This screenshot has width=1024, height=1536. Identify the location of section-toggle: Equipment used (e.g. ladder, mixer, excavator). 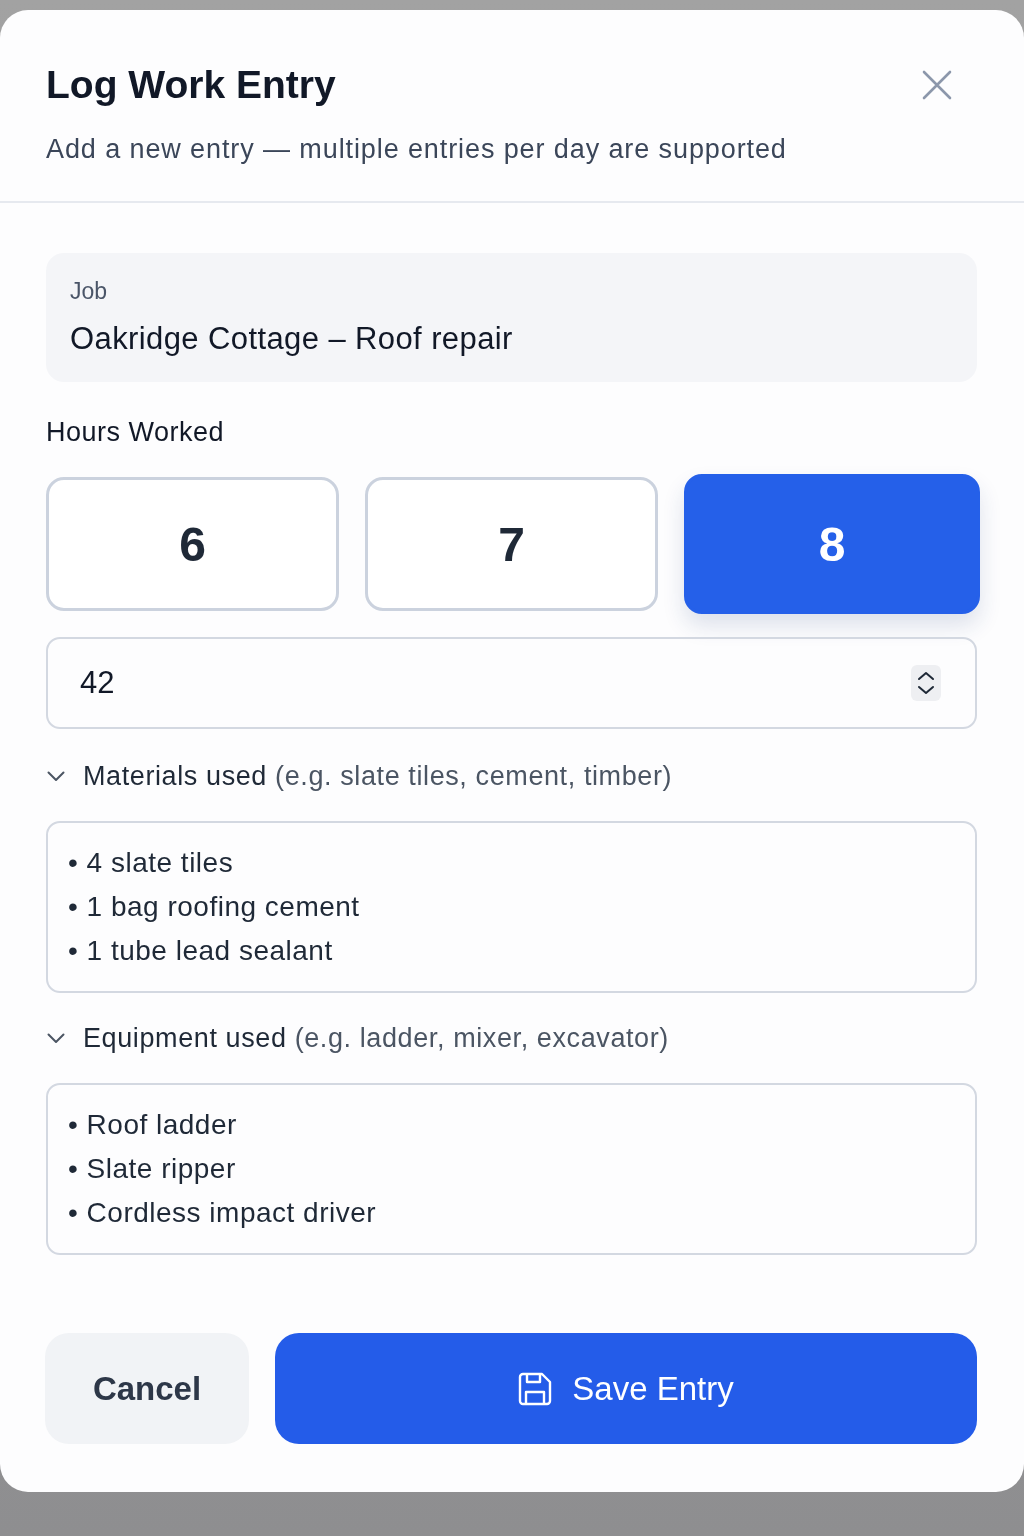
(357, 1038).